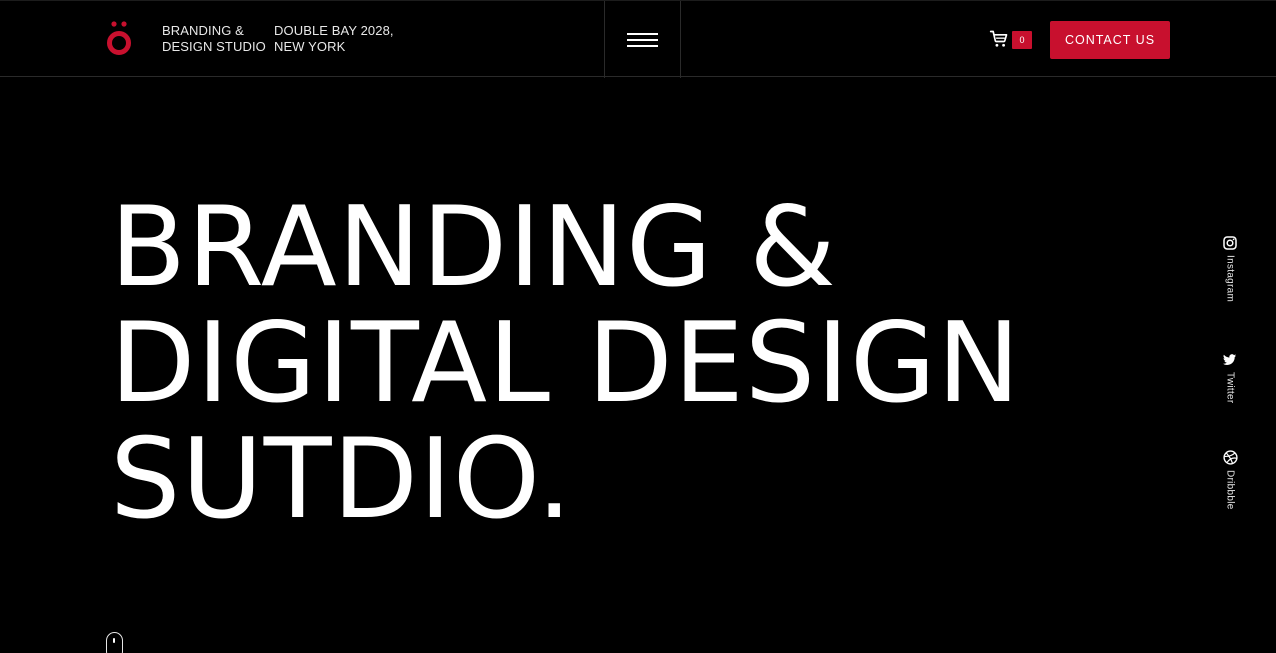  Describe the element at coordinates (1230, 388) in the screenshot. I see `twitter-label: Twitter` at that location.